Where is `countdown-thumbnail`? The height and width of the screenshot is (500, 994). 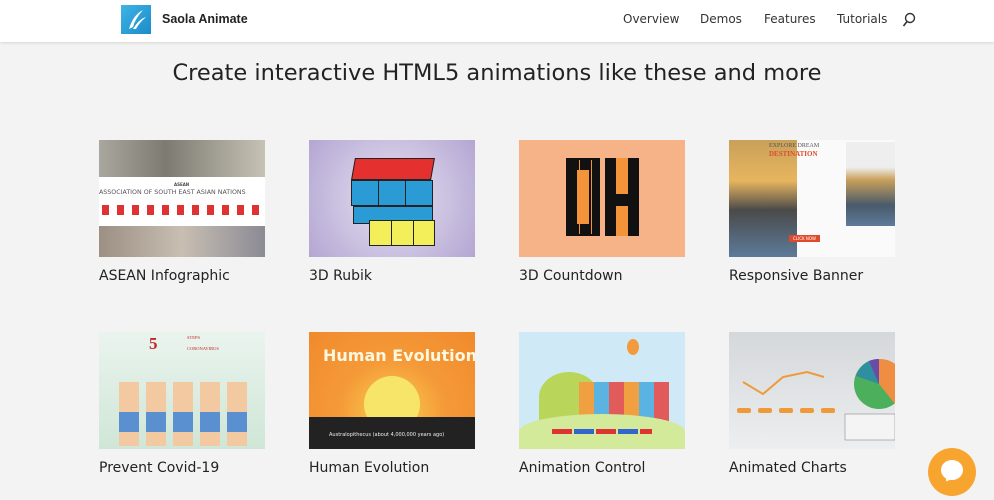 countdown-thumbnail is located at coordinates (602, 198).